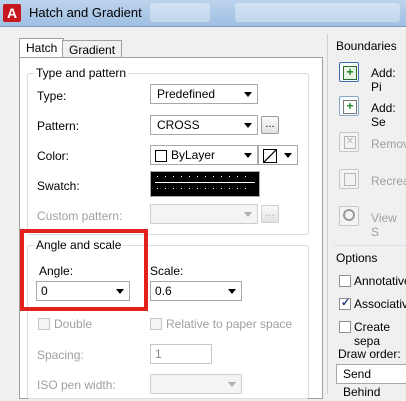 This screenshot has width=406, height=401. Describe the element at coordinates (366, 46) in the screenshot. I see `boundaries-title: Boundaries` at that location.